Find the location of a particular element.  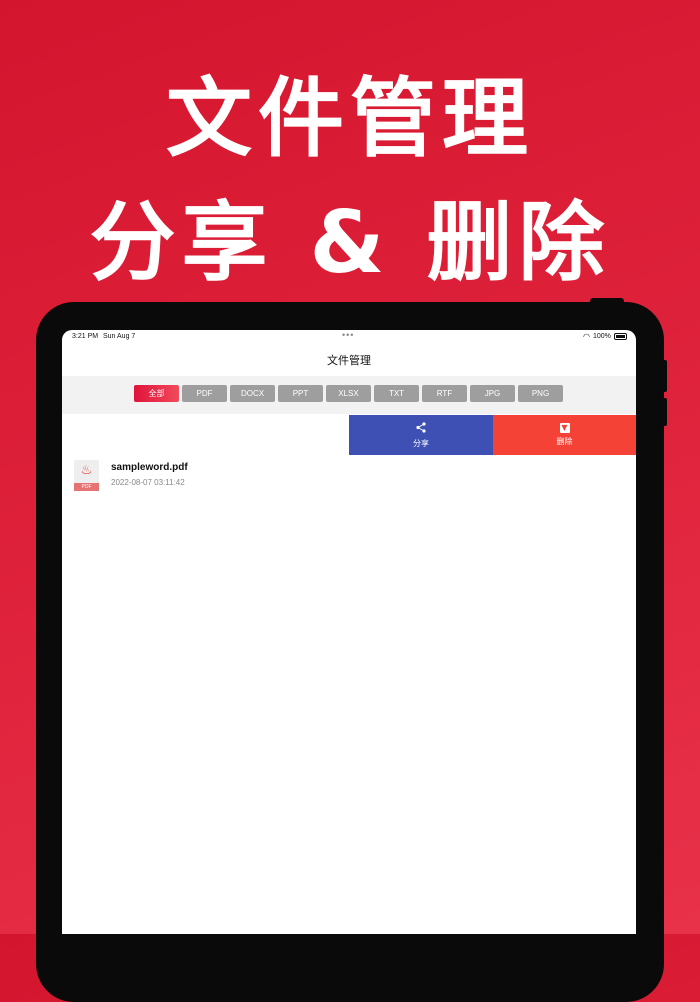

filter-chip-all: 全部 is located at coordinates (156, 393).